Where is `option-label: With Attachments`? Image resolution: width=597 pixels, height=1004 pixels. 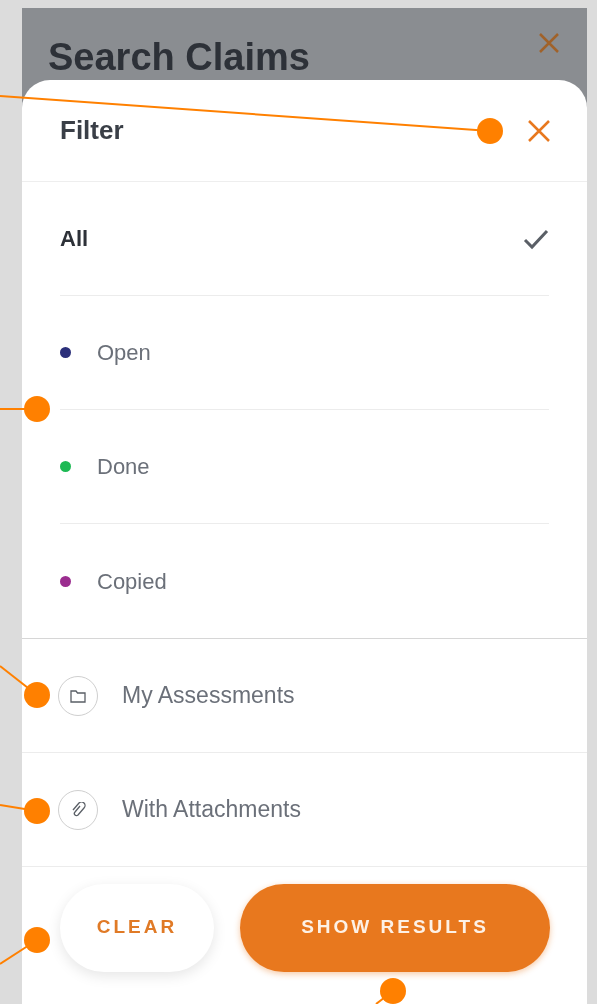
option-label: With Attachments is located at coordinates (211, 810).